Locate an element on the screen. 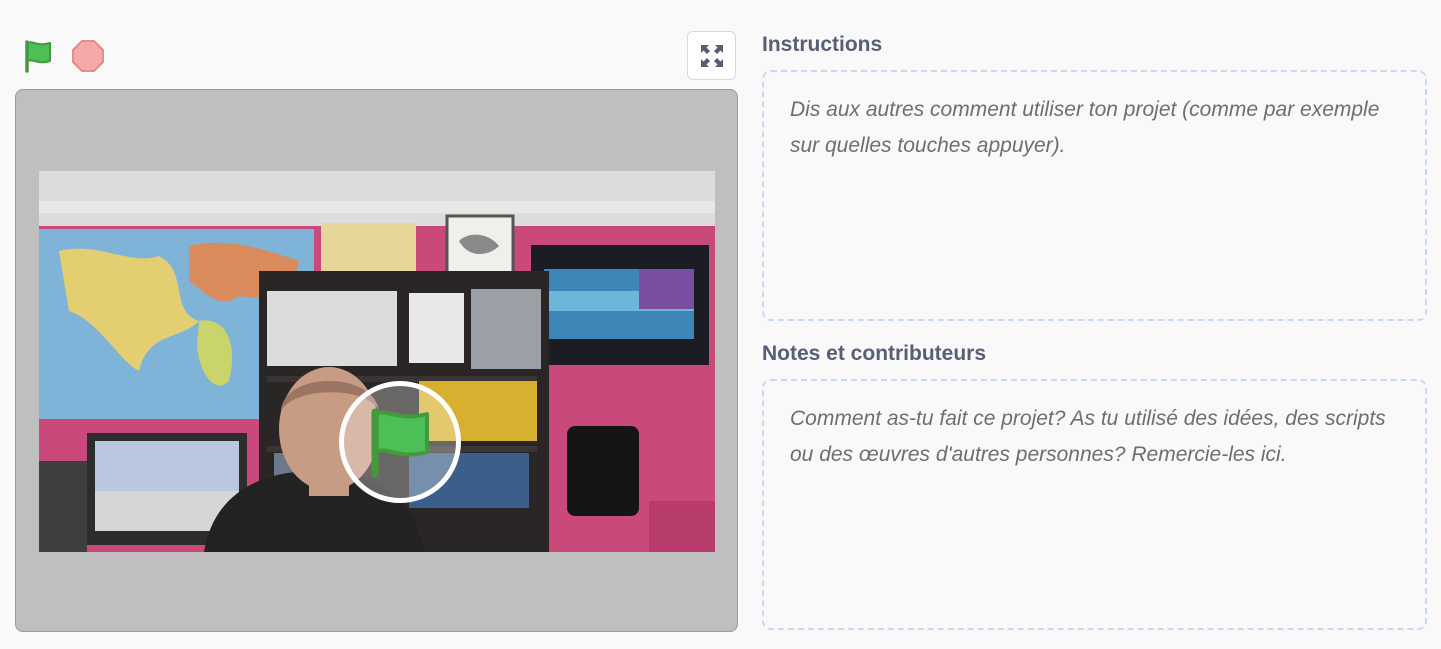 The image size is (1441, 649). fullscreen-icon is located at coordinates (711, 55).